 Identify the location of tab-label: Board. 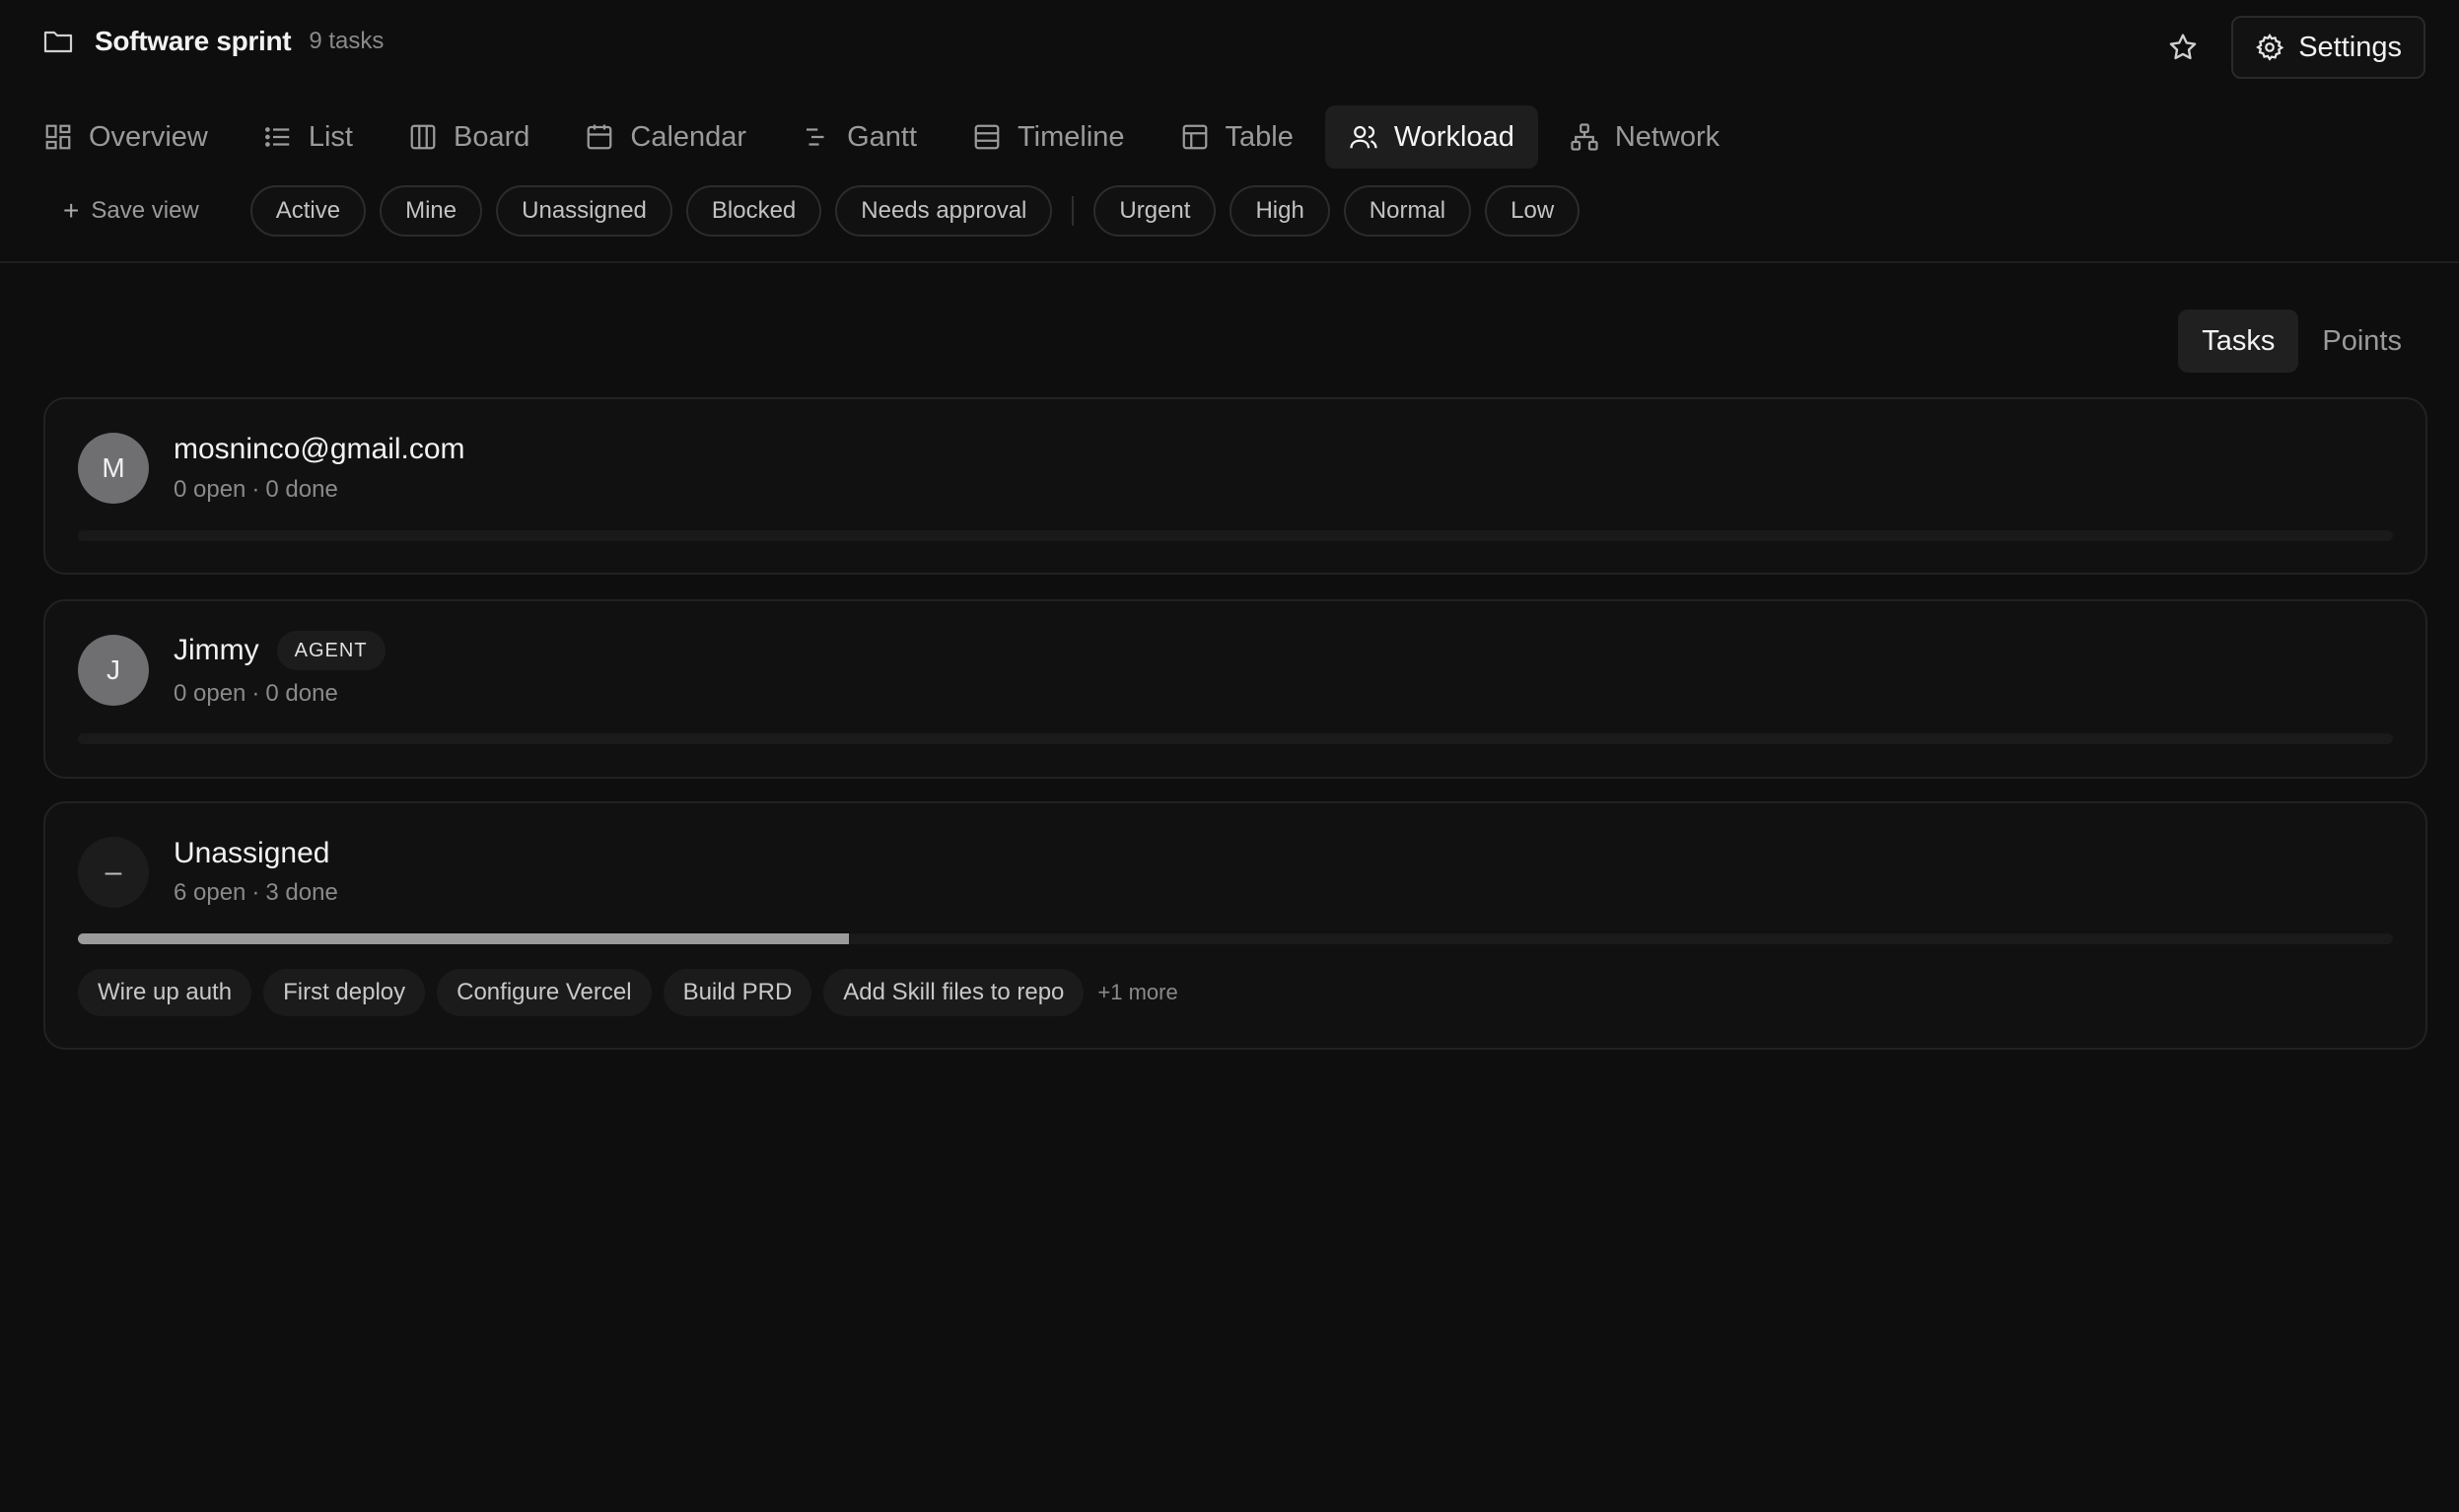
(492, 136).